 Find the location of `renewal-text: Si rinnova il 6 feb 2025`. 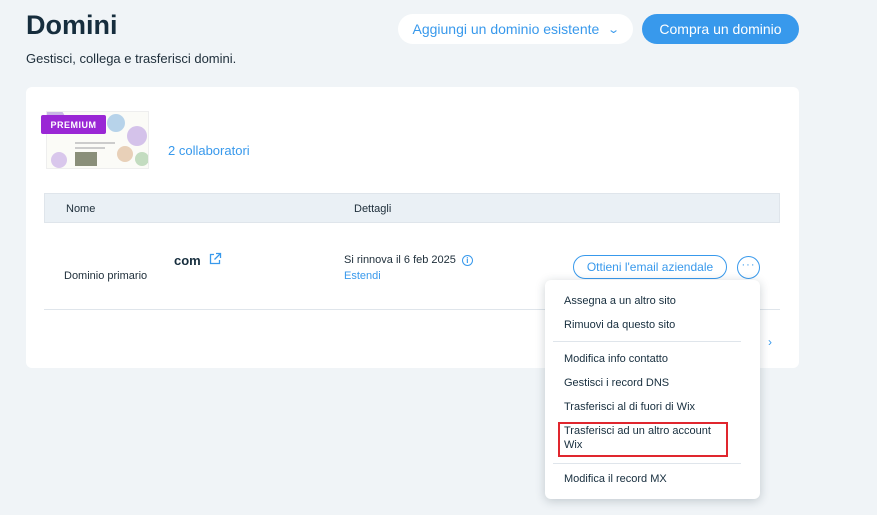

renewal-text: Si rinnova il 6 feb 2025 is located at coordinates (400, 260).